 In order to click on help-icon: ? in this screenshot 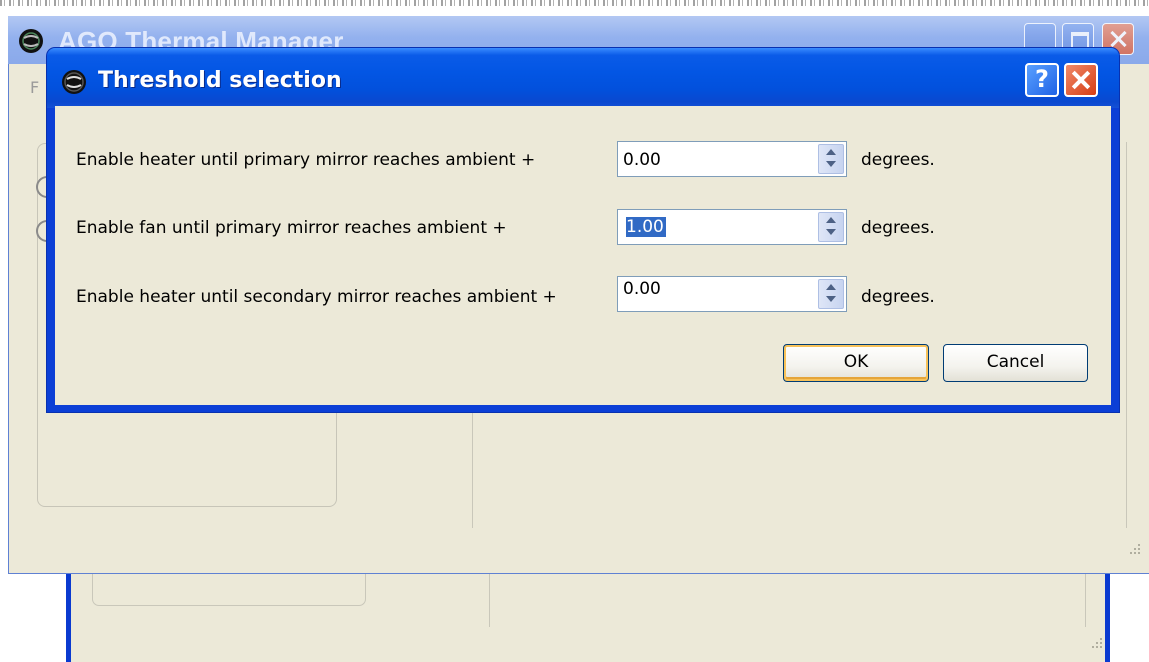, I will do `click(1042, 79)`.